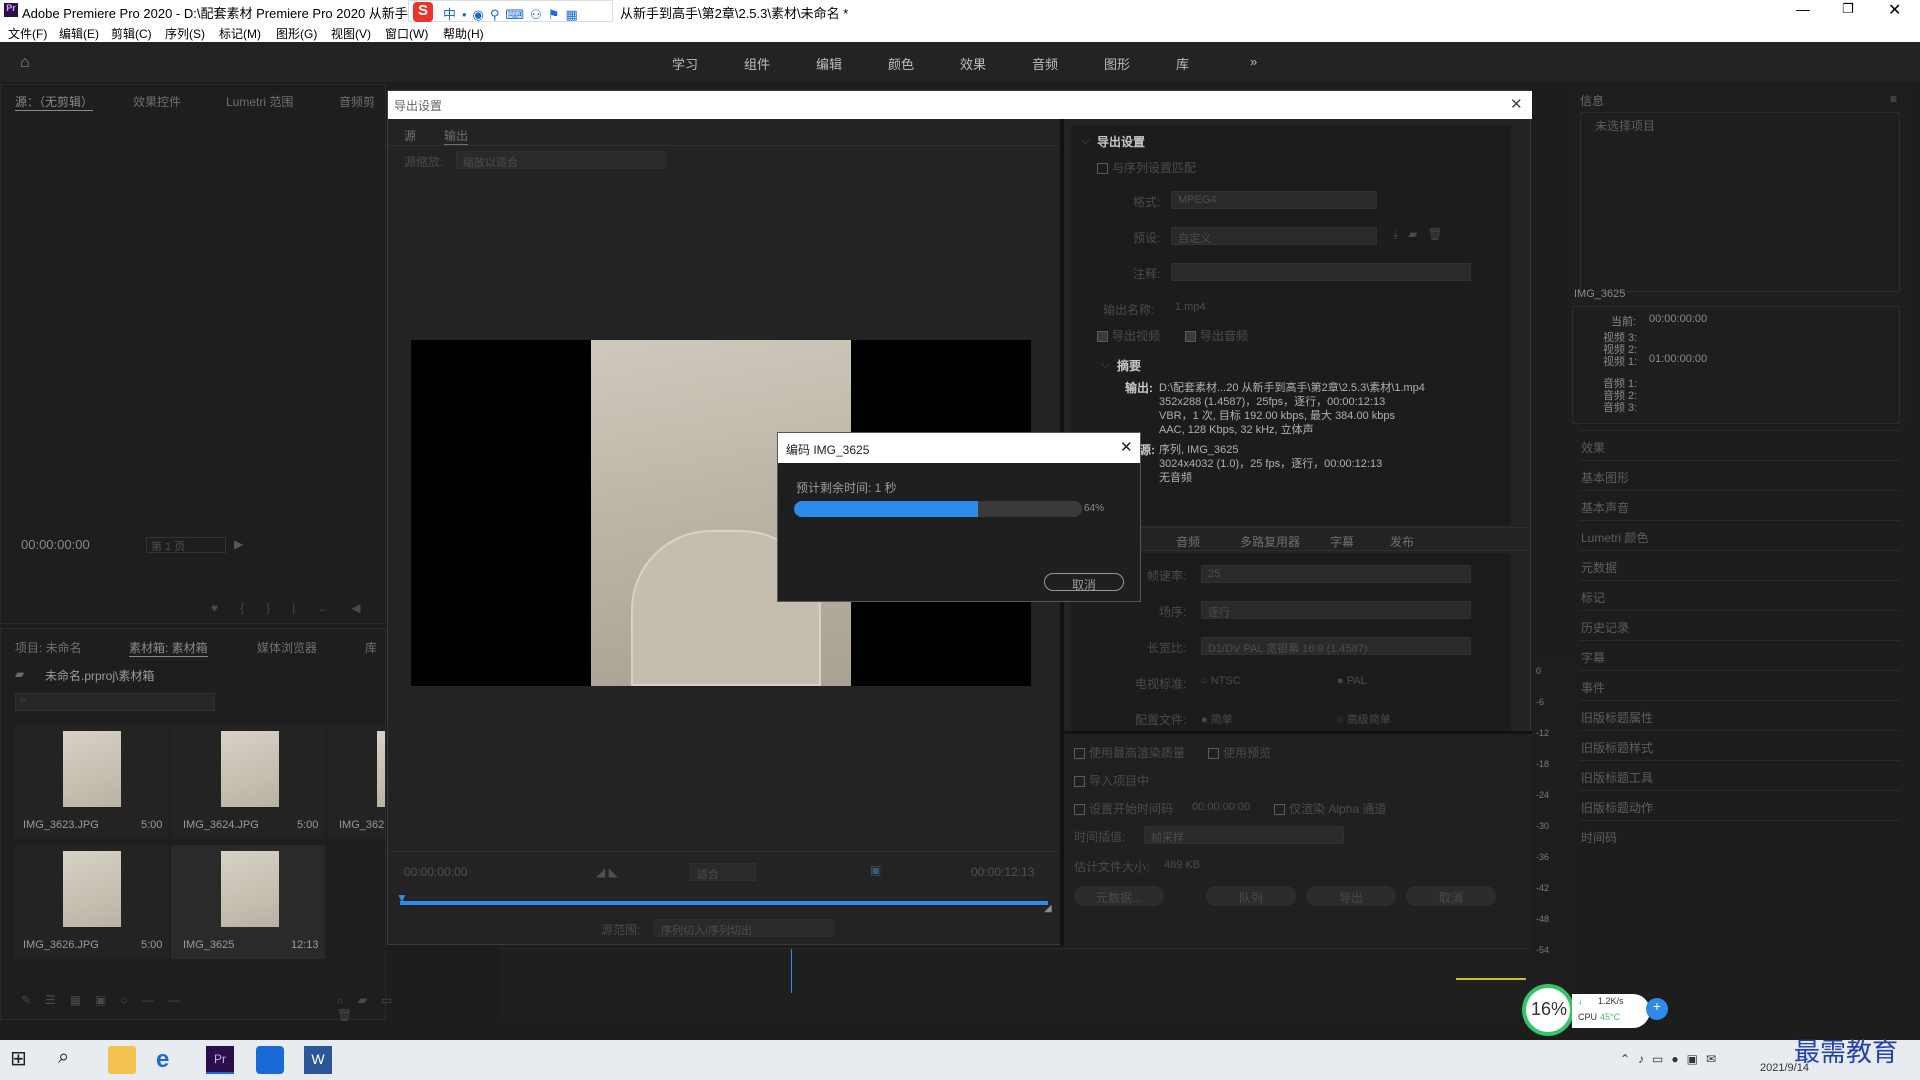  I want to click on max-render-quality-checkbox: 使用最高渲染质量, so click(1129, 752).